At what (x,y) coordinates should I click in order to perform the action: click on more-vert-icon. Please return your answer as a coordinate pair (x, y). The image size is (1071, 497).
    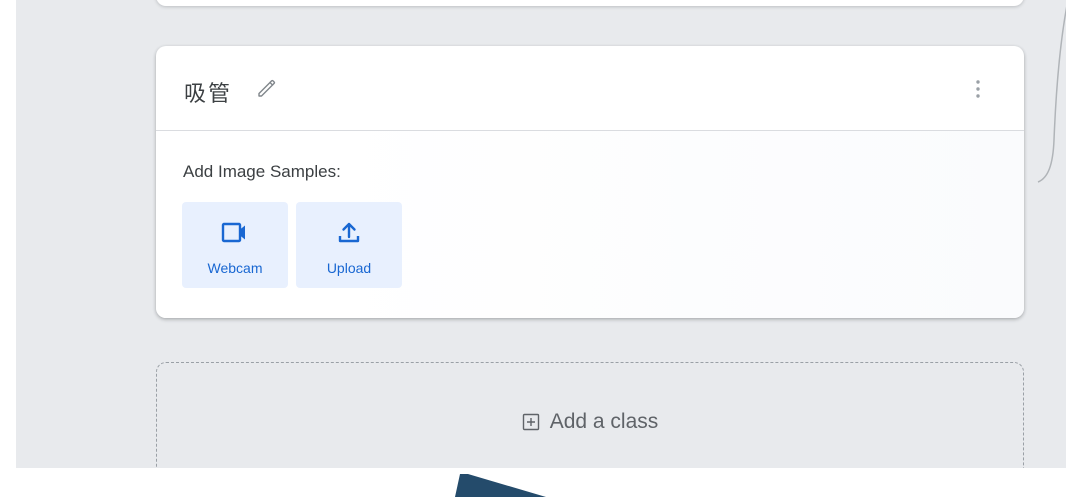
    Looking at the image, I should click on (978, 89).